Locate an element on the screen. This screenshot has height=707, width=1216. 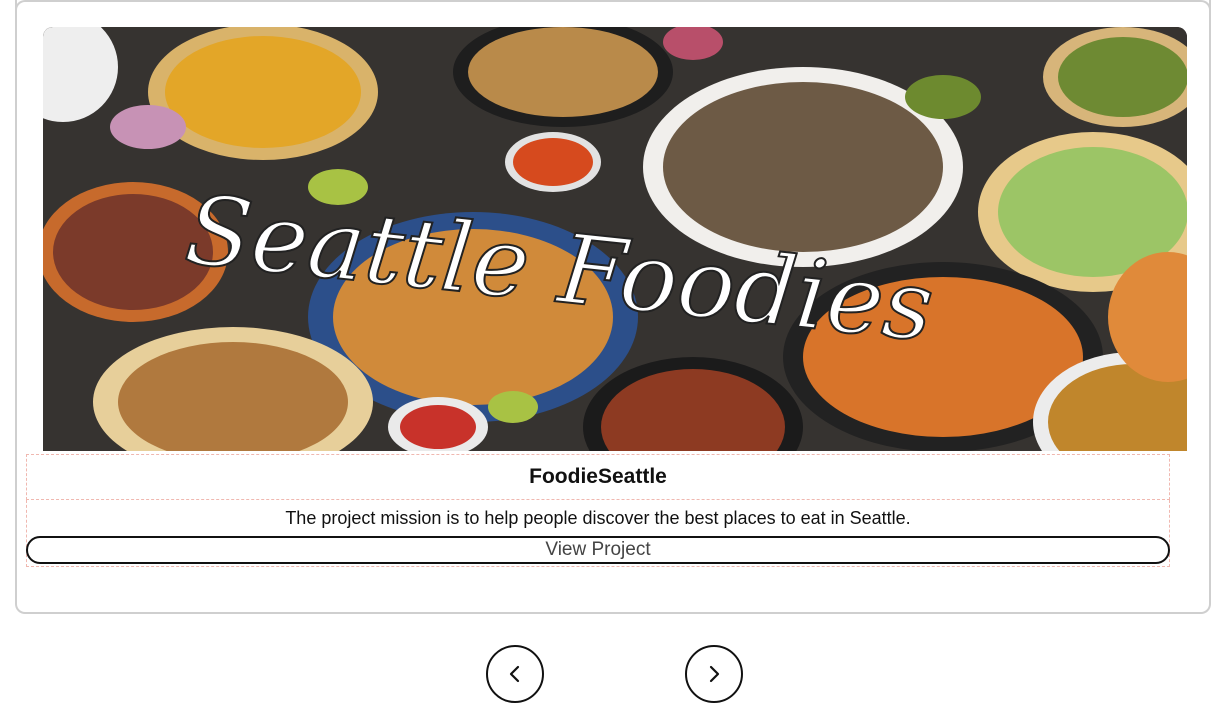
next-project-button is located at coordinates (714, 674).